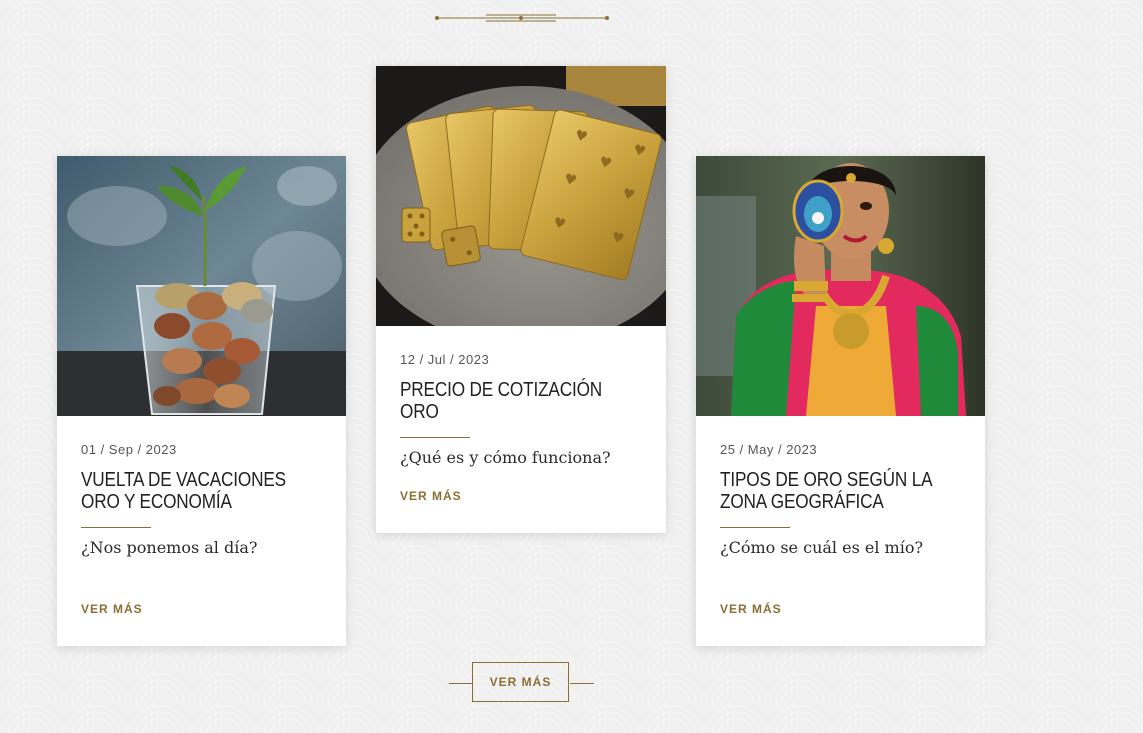 The image size is (1143, 733). Describe the element at coordinates (129, 449) in the screenshot. I see `card-date: 01 / Sep / 2023` at that location.